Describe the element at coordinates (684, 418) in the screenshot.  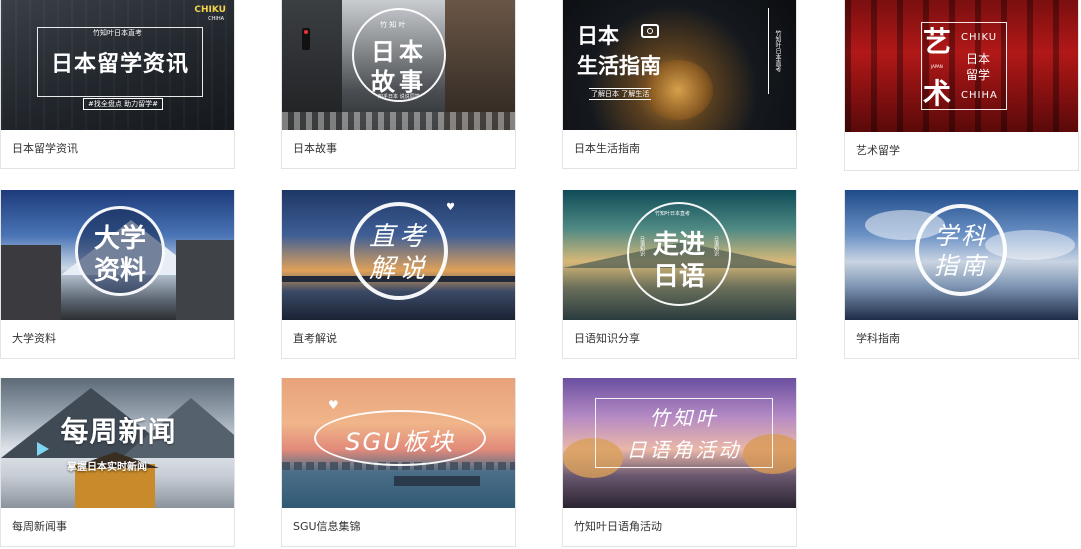
I see `card-title-line-1: 竹知叶` at that location.